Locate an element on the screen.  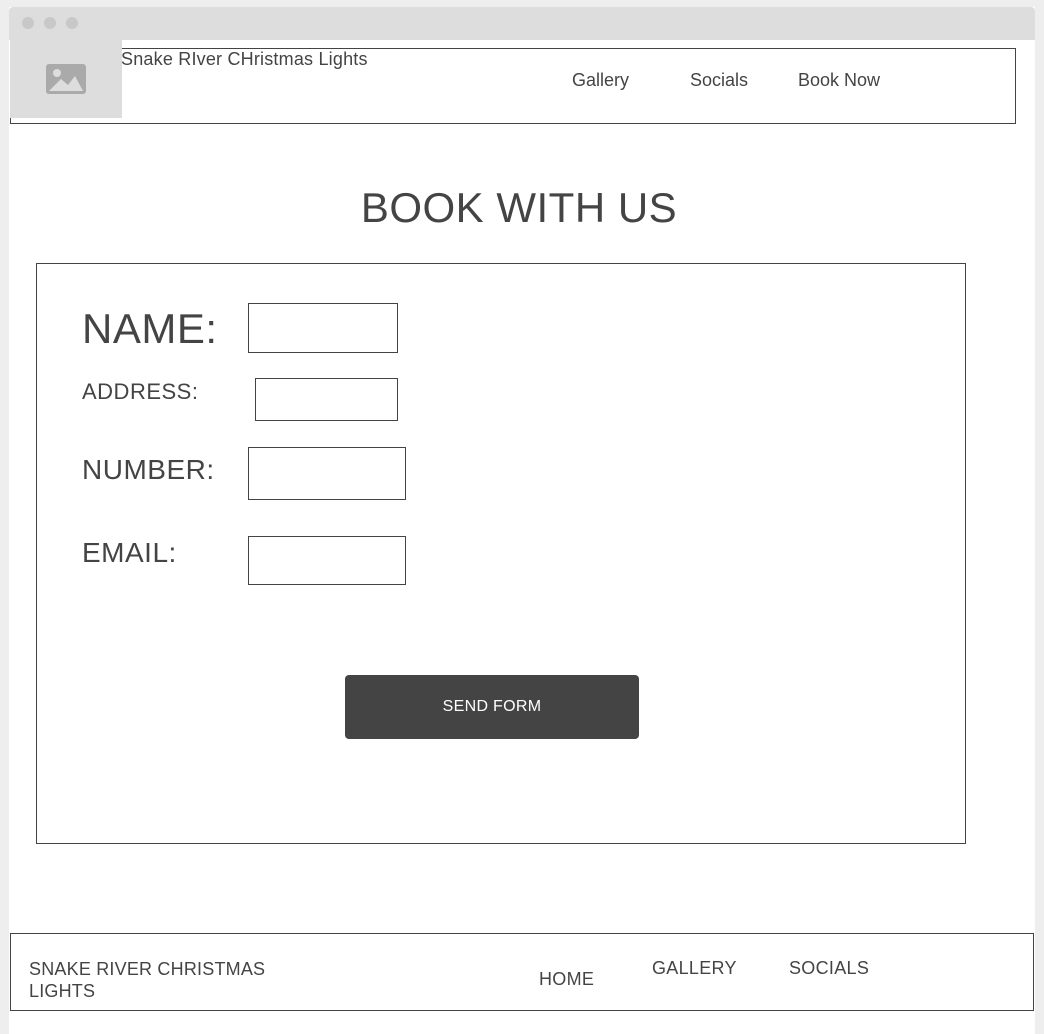
address-field is located at coordinates (326, 399).